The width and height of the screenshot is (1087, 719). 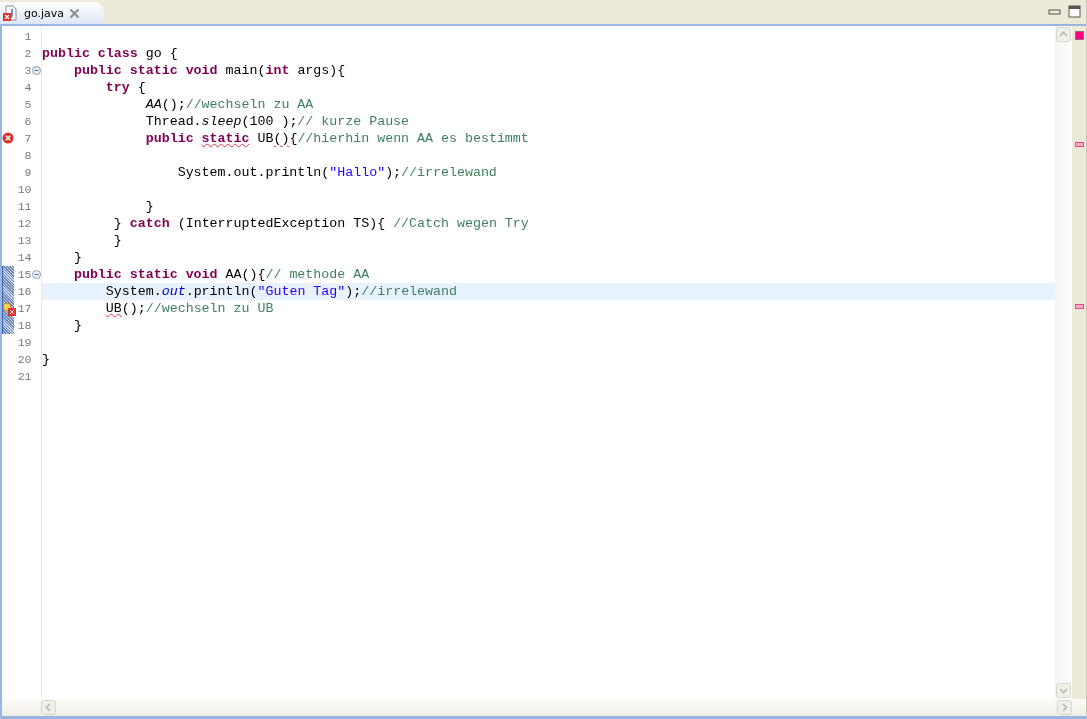 What do you see at coordinates (1055, 12) in the screenshot?
I see `minimize-icon` at bounding box center [1055, 12].